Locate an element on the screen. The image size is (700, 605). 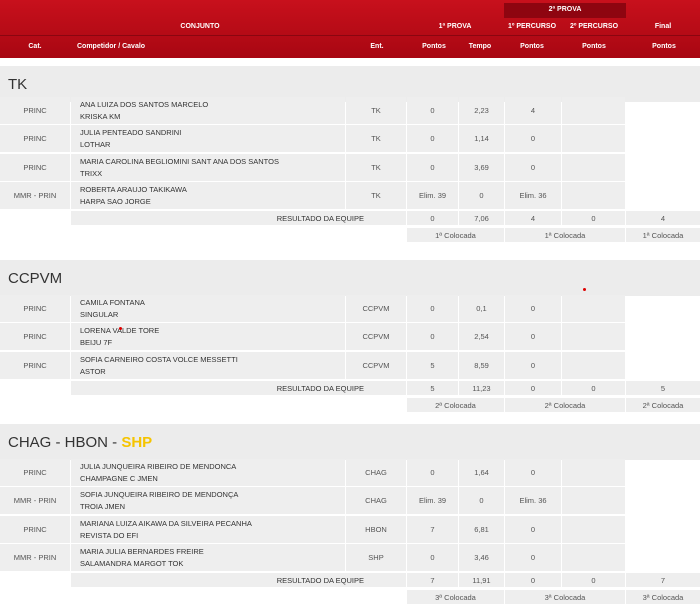
header-primeira-prova: 1ª PROVA is located at coordinates (455, 26).